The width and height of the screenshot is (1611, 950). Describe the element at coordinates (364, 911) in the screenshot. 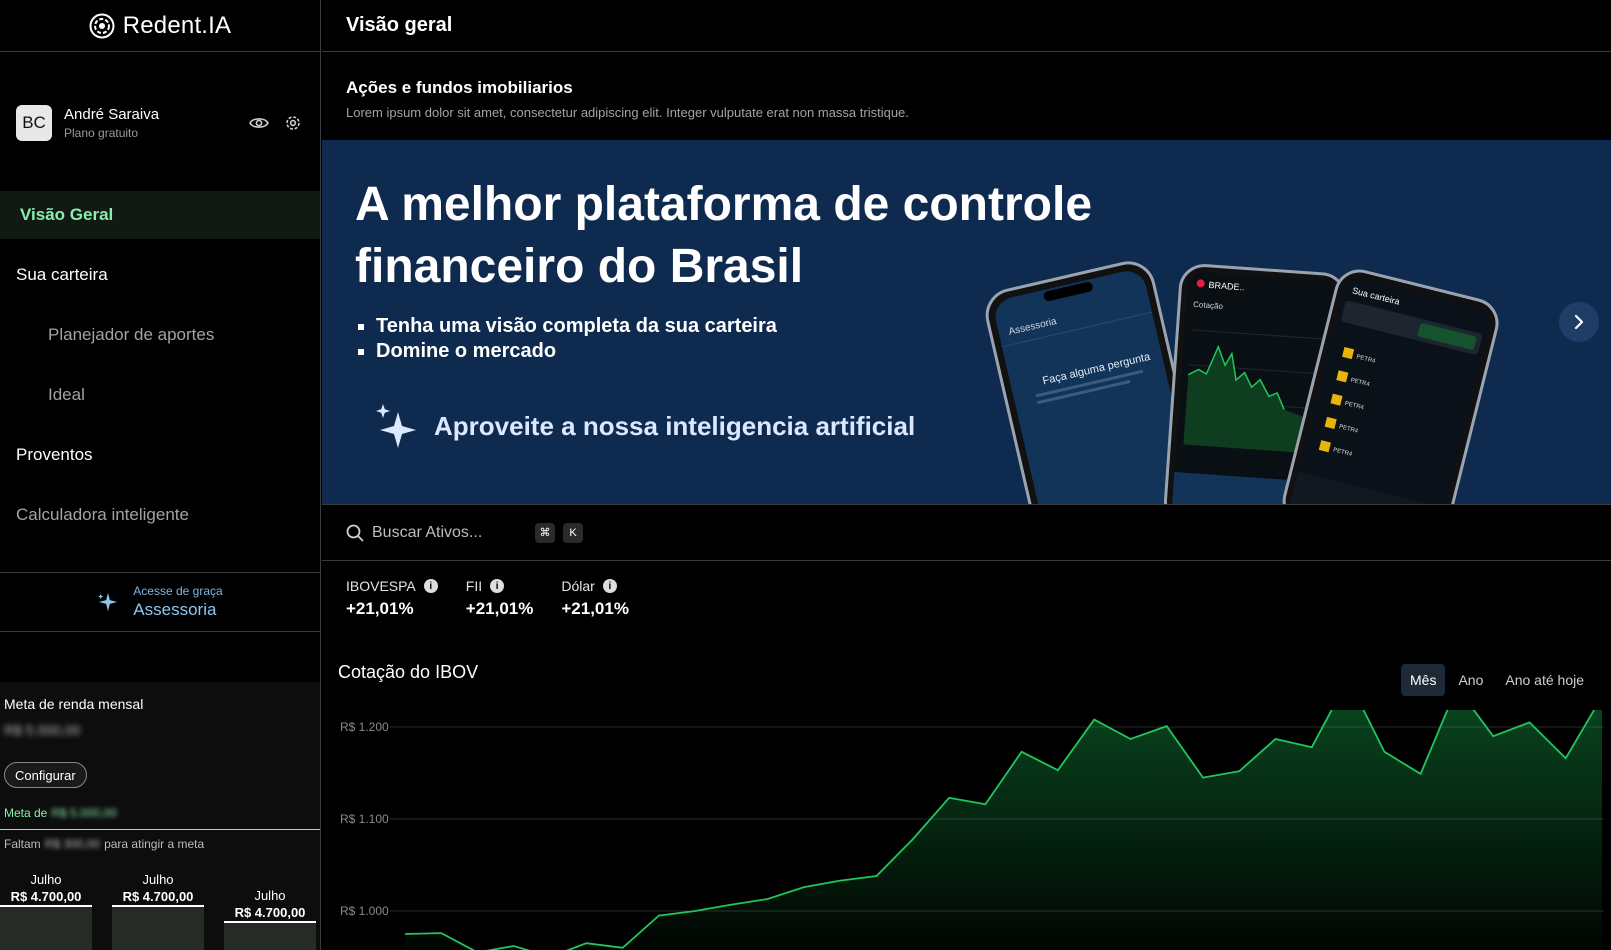

I see `y-tick-label: R$ 1.000` at that location.